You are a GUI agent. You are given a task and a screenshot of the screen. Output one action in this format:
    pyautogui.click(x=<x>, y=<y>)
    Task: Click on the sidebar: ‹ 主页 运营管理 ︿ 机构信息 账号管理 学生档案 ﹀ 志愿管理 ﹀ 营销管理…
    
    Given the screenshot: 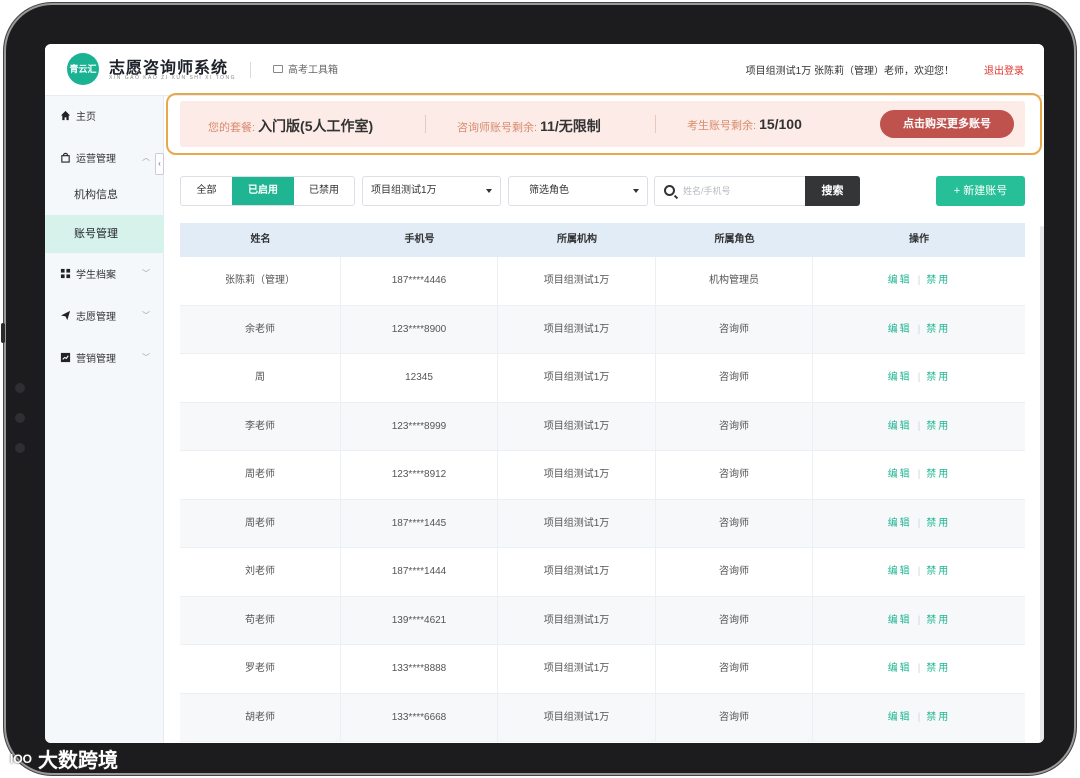 What is the action you would take?
    pyautogui.click(x=104, y=419)
    